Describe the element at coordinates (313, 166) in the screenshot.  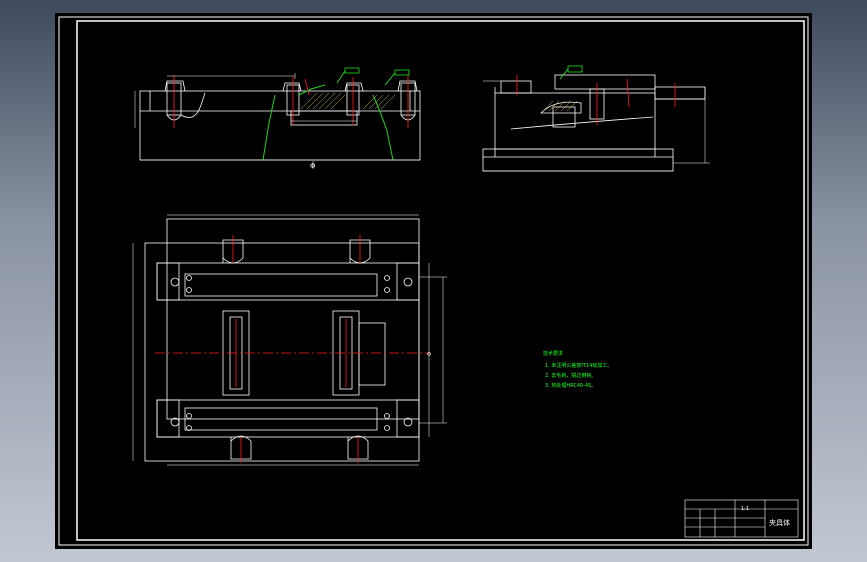
I see `front-section-mark: Φ` at that location.